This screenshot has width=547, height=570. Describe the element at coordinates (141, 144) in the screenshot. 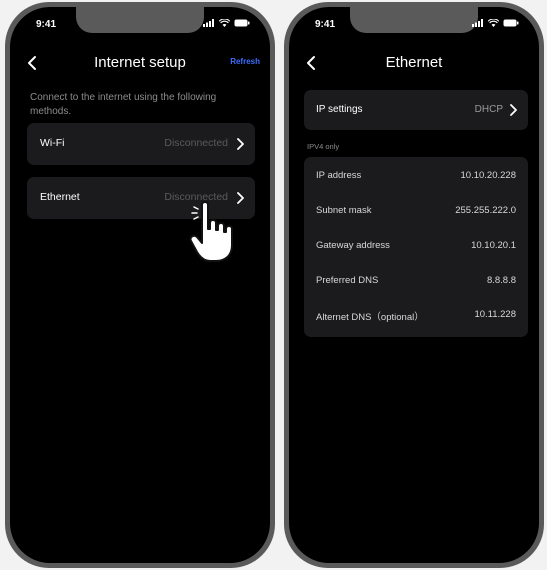

I see `wifi-row: Wi-Fi Disconnected` at that location.